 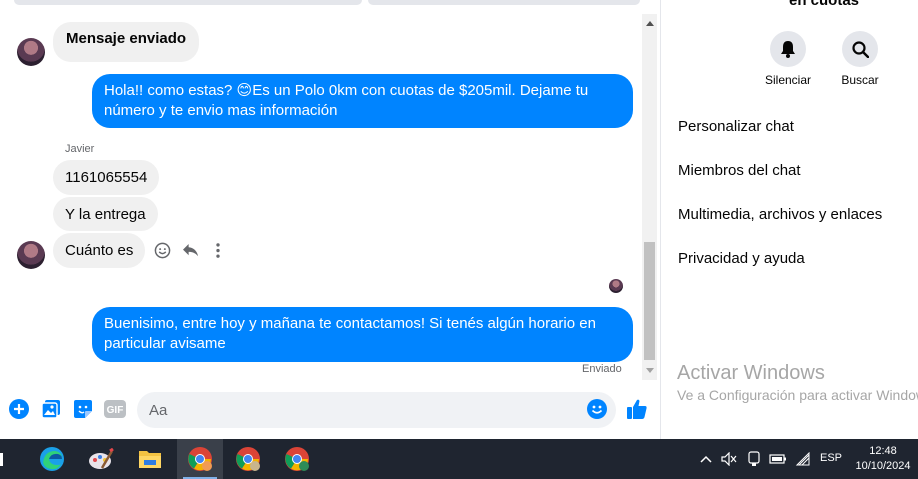 What do you see at coordinates (649, 301) in the screenshot?
I see `scroll-thumb` at bounding box center [649, 301].